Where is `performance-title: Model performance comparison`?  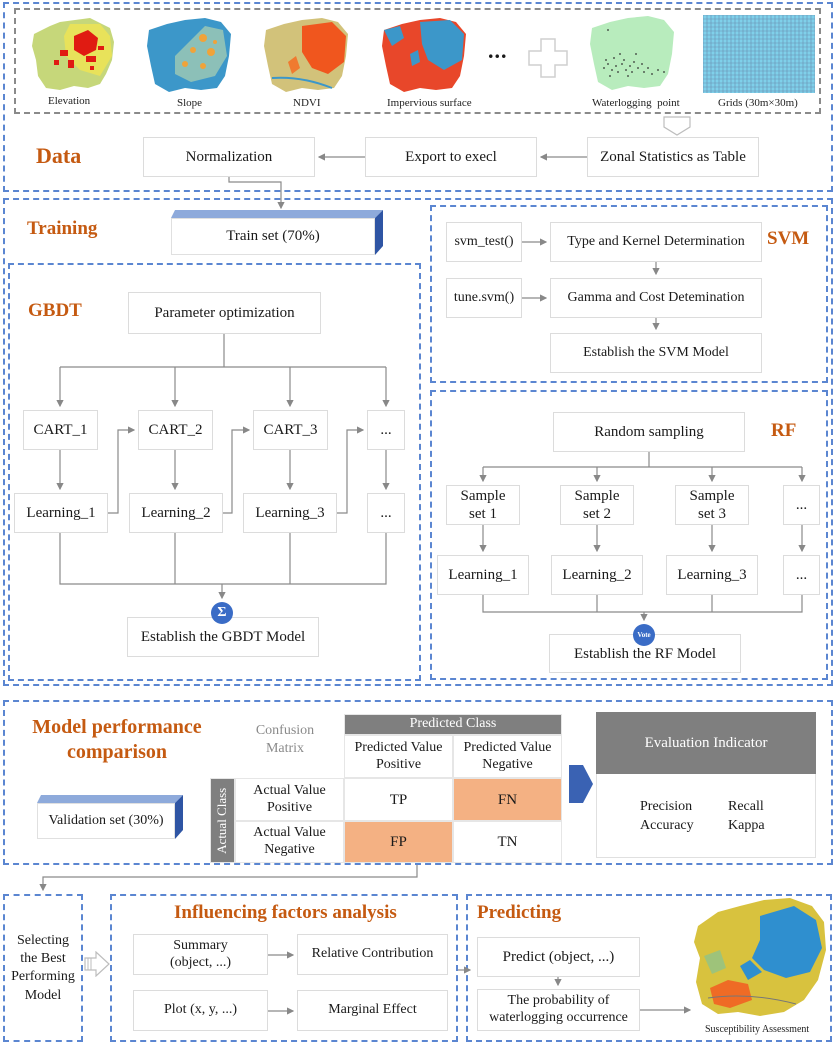
performance-title: Model performance comparison is located at coordinates (117, 740).